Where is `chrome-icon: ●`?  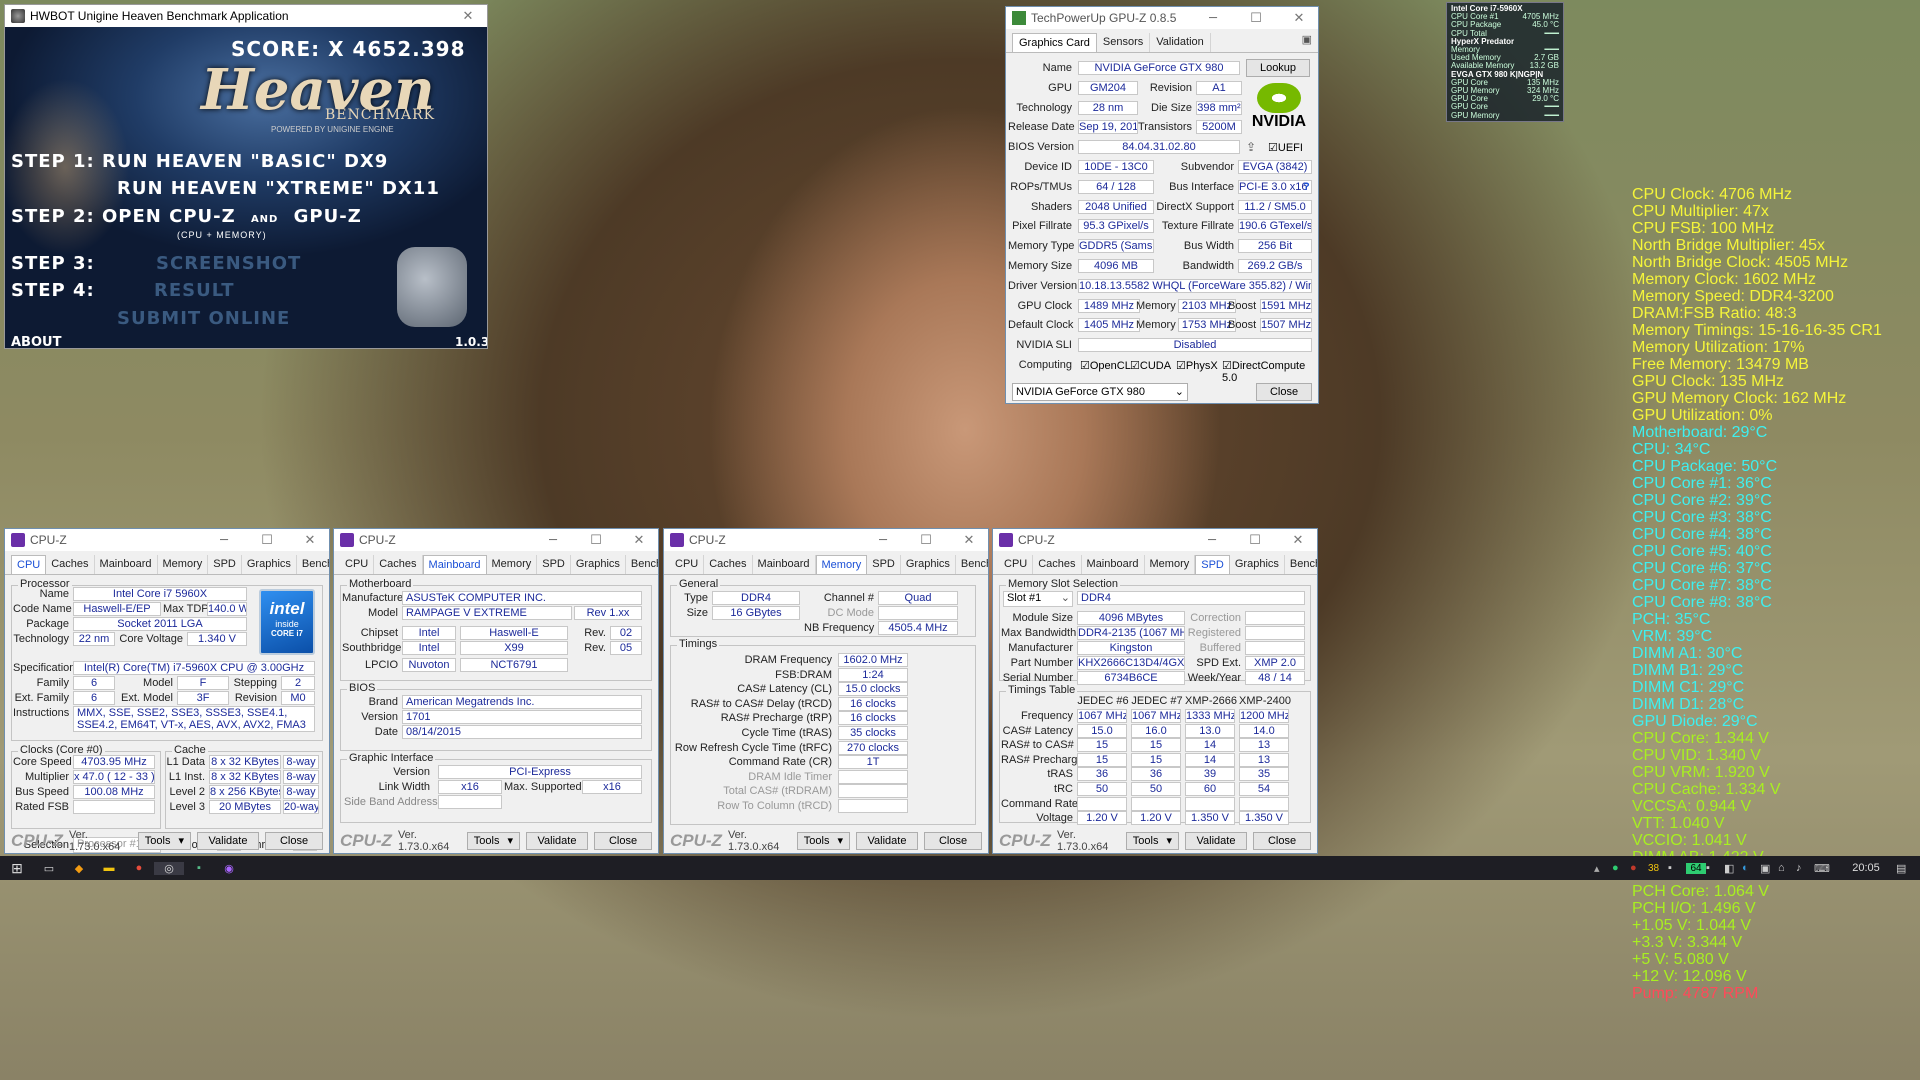
chrome-icon: ● is located at coordinates (139, 868).